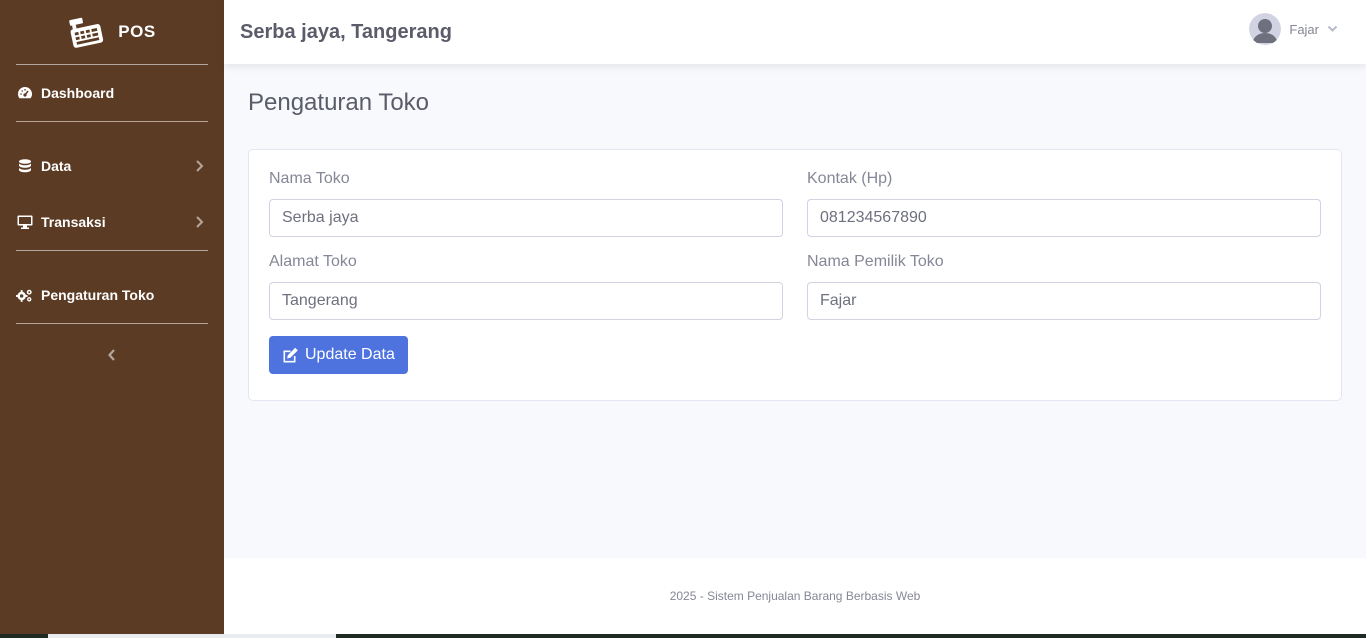  Describe the element at coordinates (112, 222) in the screenshot. I see `sidebar-item-transaksi: Transaksi` at that location.